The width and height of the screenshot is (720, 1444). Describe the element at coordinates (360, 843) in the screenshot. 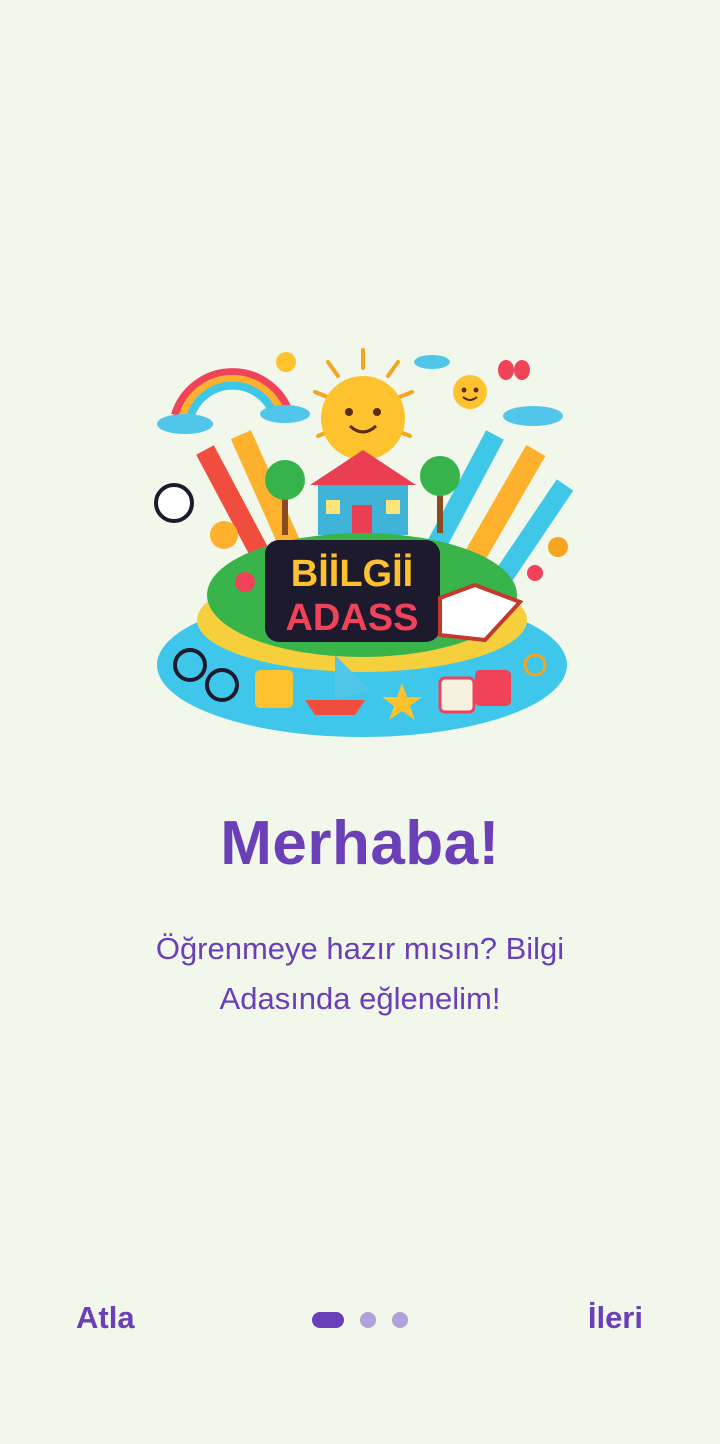

I see `welcome-title: Merhaba!` at that location.